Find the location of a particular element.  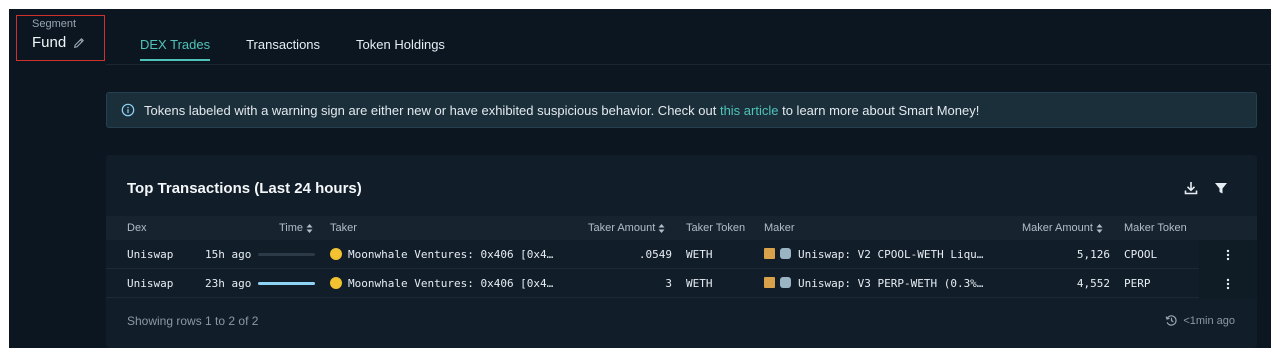

tab-bar: DEX Trades Transactions Token Holdings is located at coordinates (292, 49).